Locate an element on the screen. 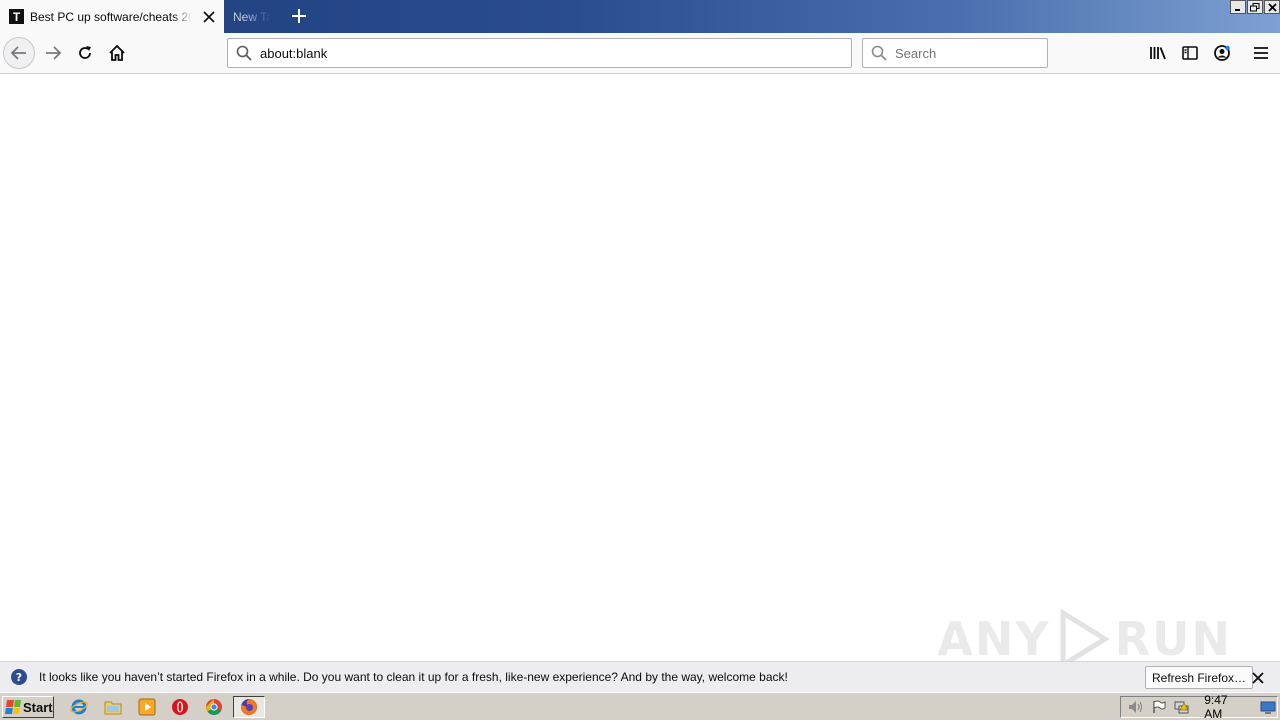  opera-icon is located at coordinates (180, 707).